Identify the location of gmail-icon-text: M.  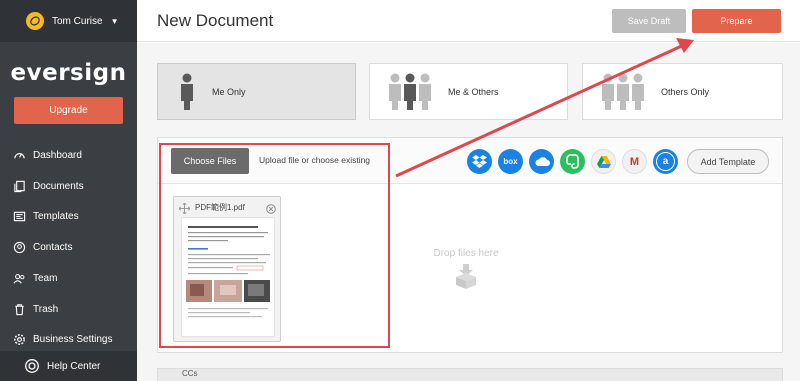
(634, 161).